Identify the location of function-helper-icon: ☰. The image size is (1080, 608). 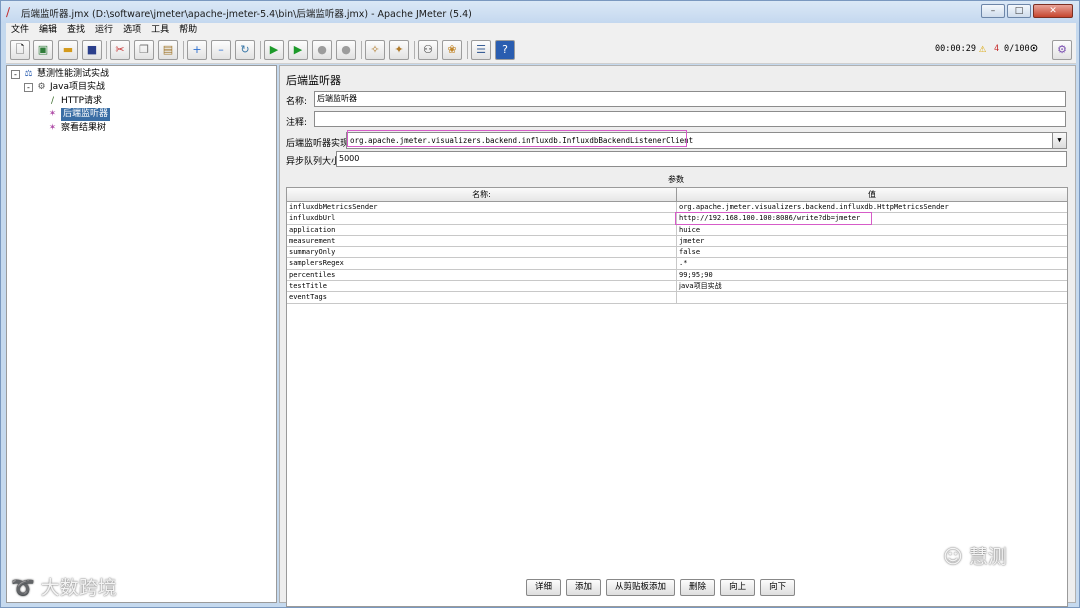
(481, 50).